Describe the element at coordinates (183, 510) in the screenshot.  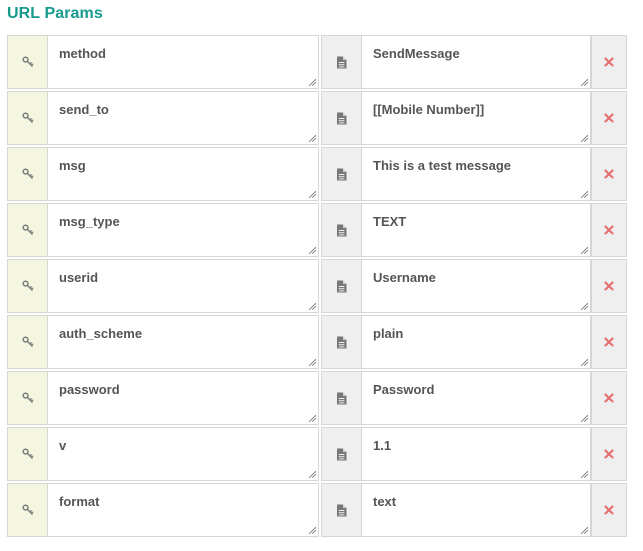
I see `param-key-field: format` at that location.